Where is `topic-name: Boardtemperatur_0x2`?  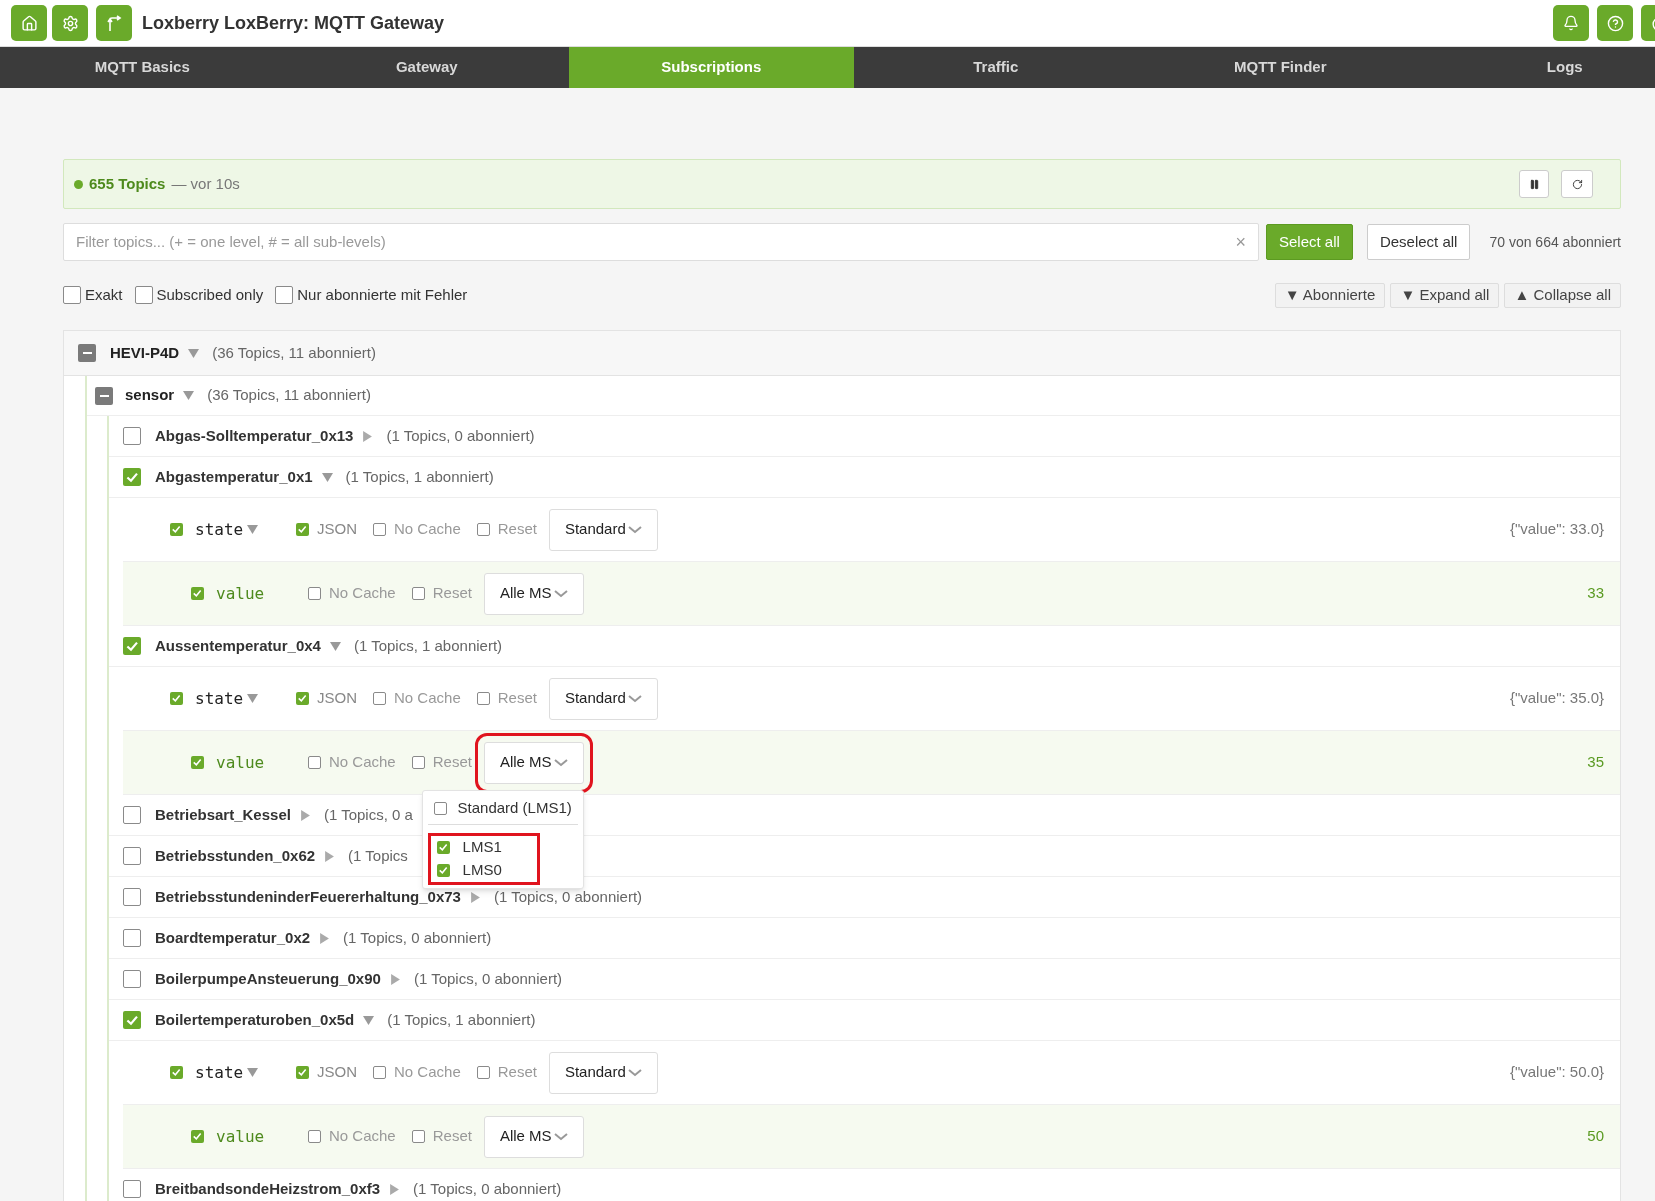
topic-name: Boardtemperatur_0x2 is located at coordinates (233, 938).